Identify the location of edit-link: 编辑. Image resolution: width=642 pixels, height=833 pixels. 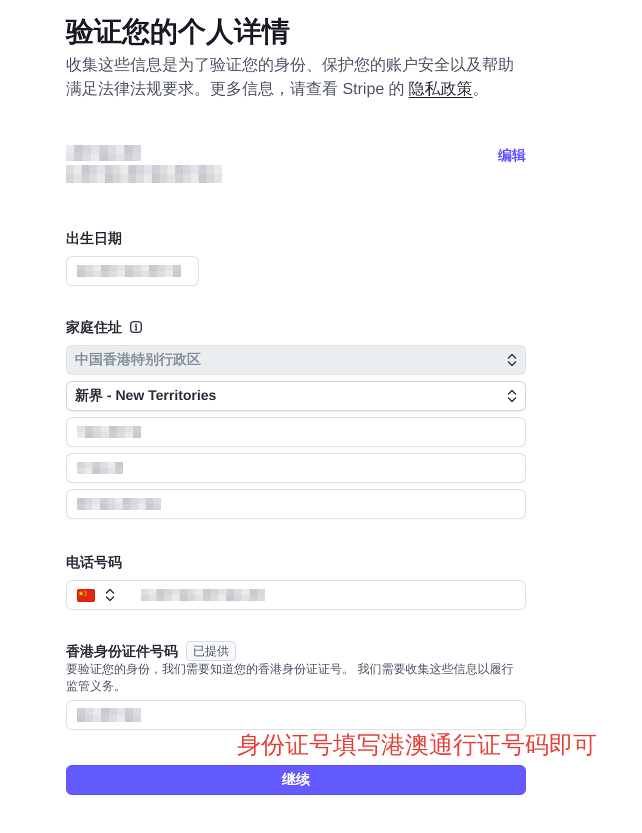
(512, 155).